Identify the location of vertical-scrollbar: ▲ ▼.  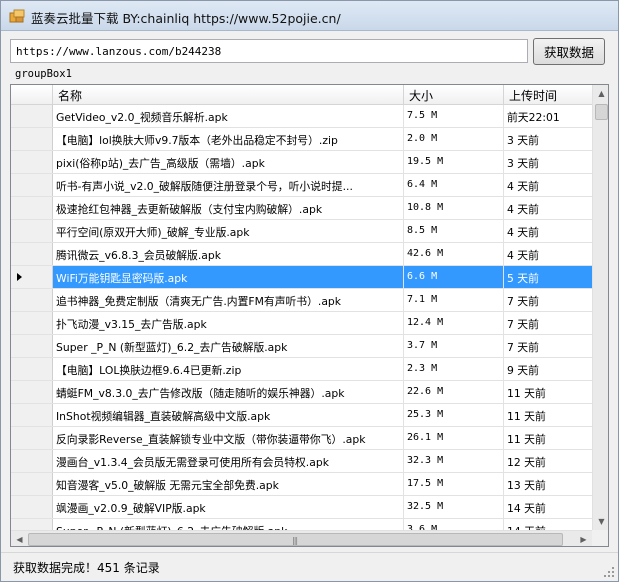
(600, 307).